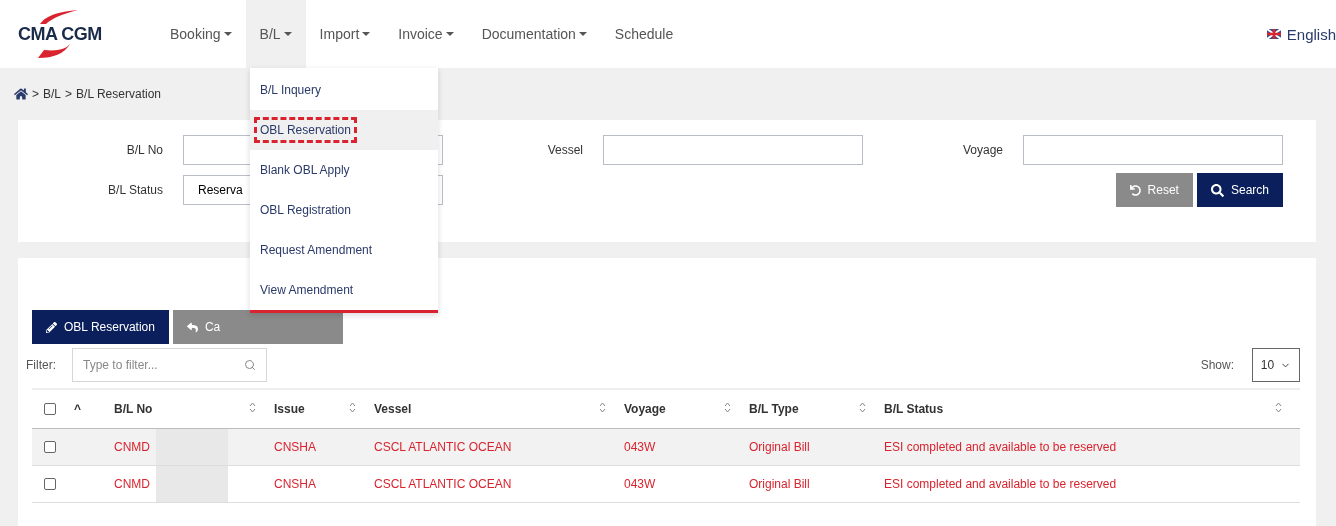 The image size is (1336, 526). I want to click on menu-item: OBL Reservation, so click(344, 130).